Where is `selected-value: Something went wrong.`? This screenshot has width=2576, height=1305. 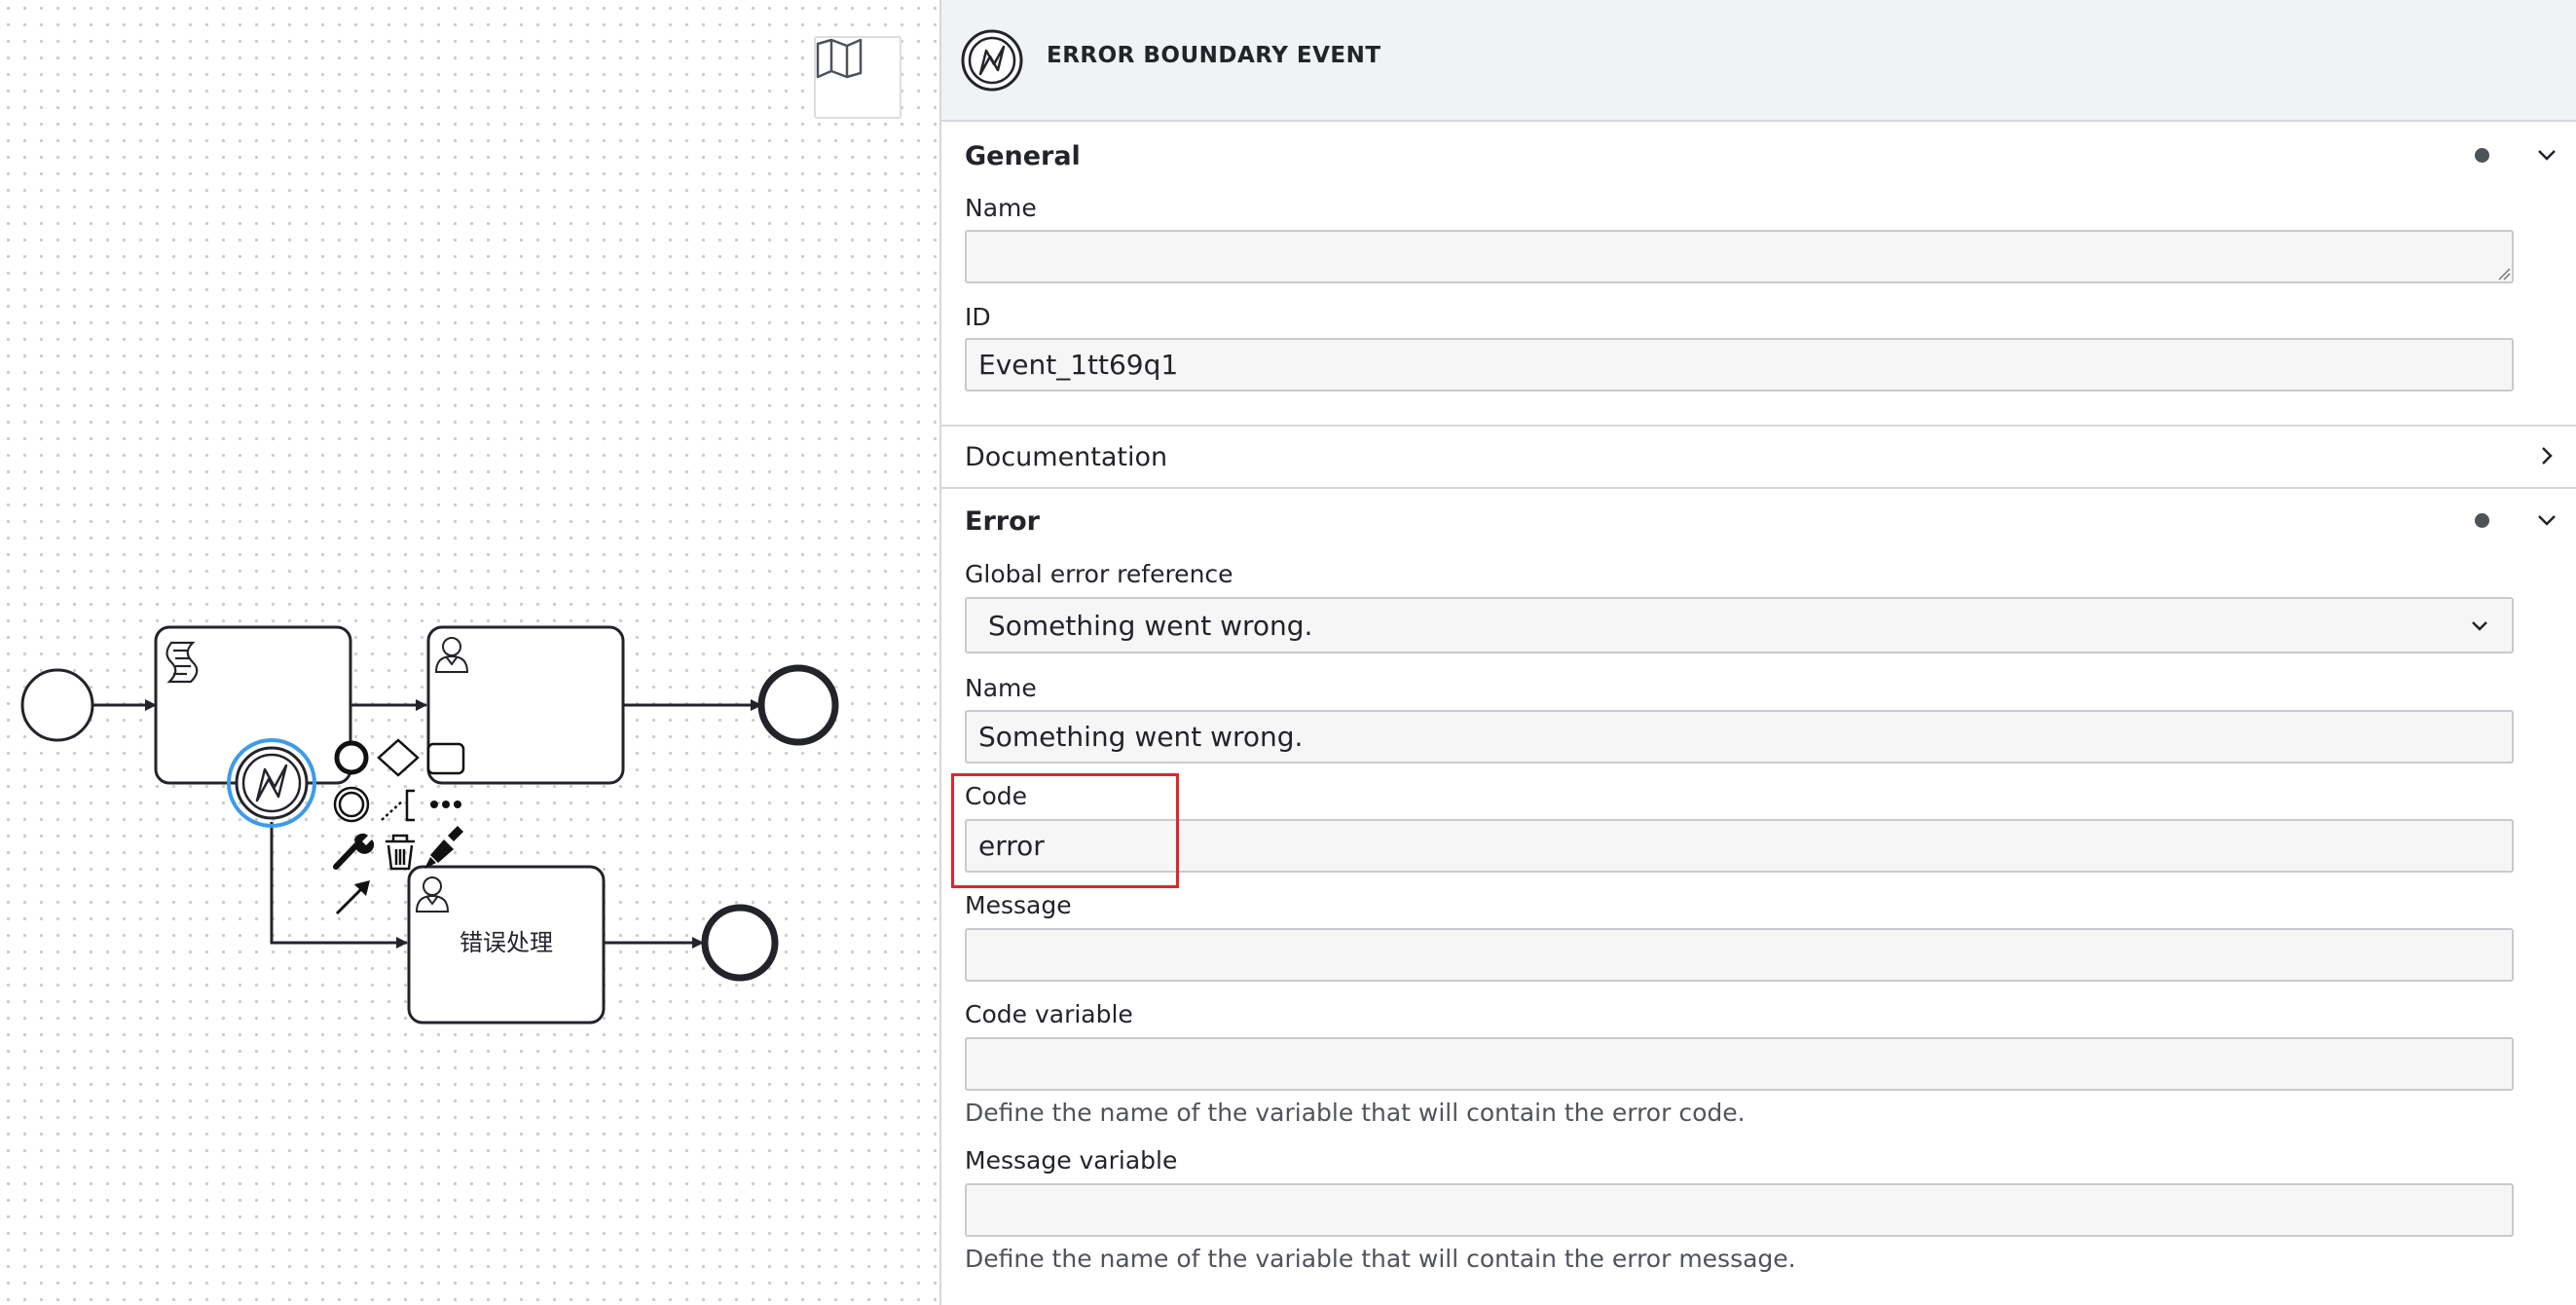
selected-value: Something went wrong. is located at coordinates (1150, 625).